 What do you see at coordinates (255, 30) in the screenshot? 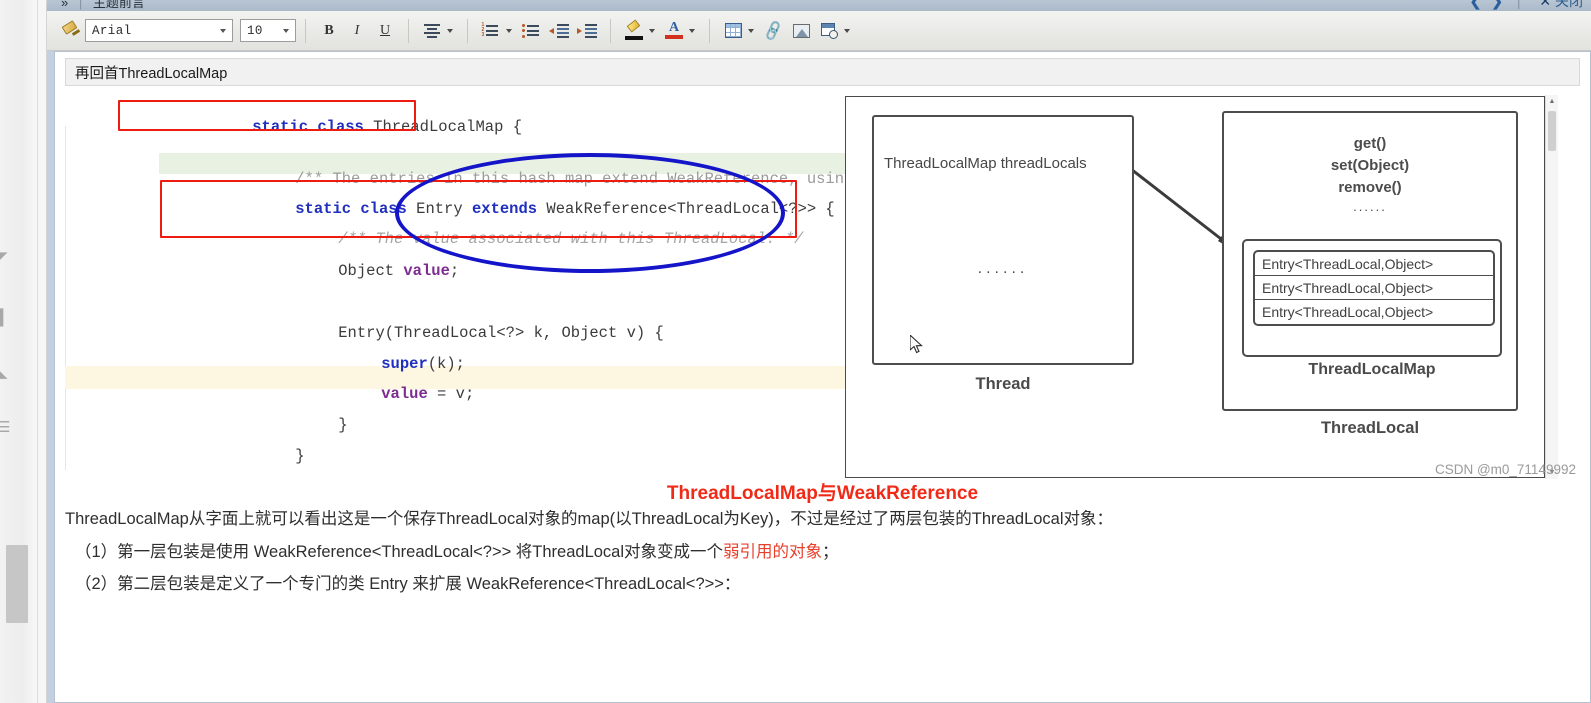
I see `font-size-value: 10` at bounding box center [255, 30].